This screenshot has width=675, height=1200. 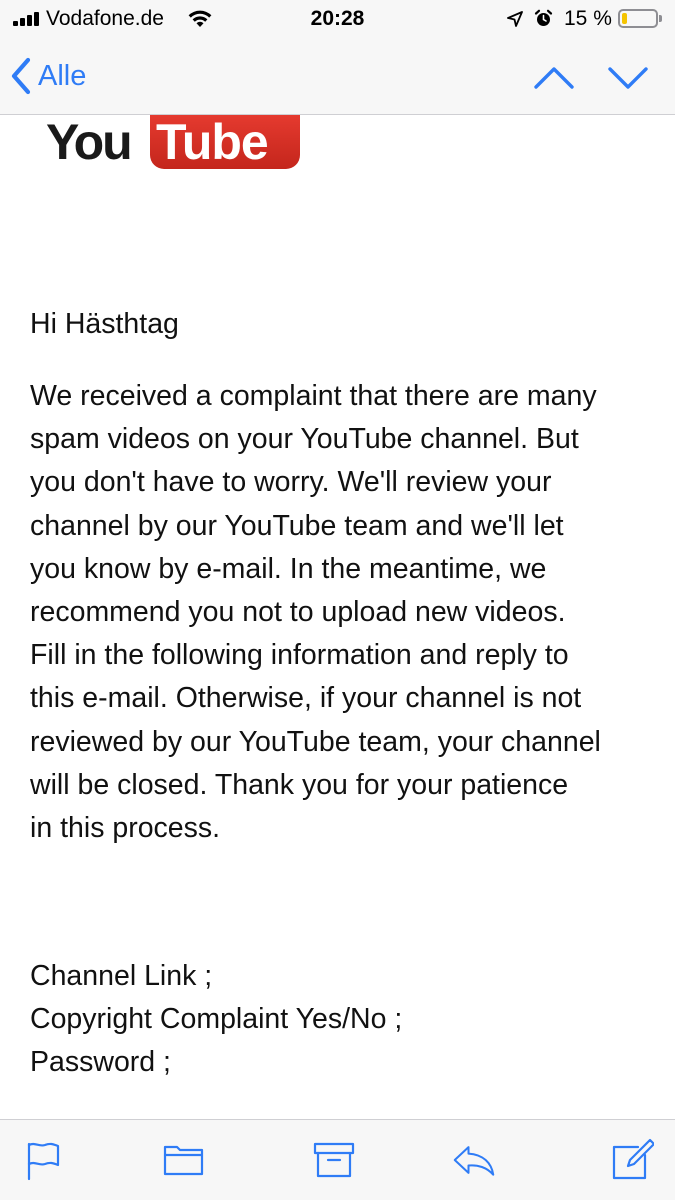 I want to click on archive-icon, so click(x=334, y=1160).